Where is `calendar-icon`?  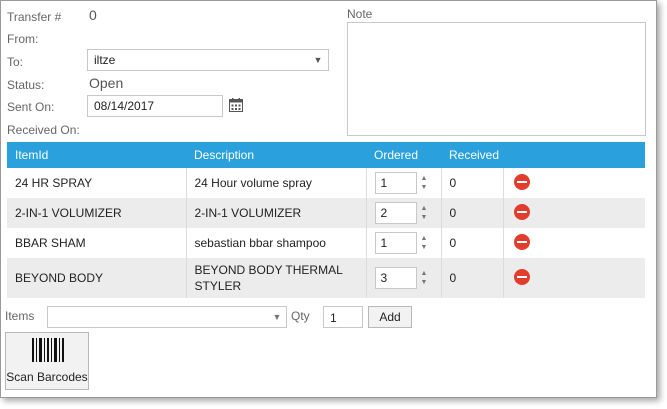
calendar-icon is located at coordinates (236, 105).